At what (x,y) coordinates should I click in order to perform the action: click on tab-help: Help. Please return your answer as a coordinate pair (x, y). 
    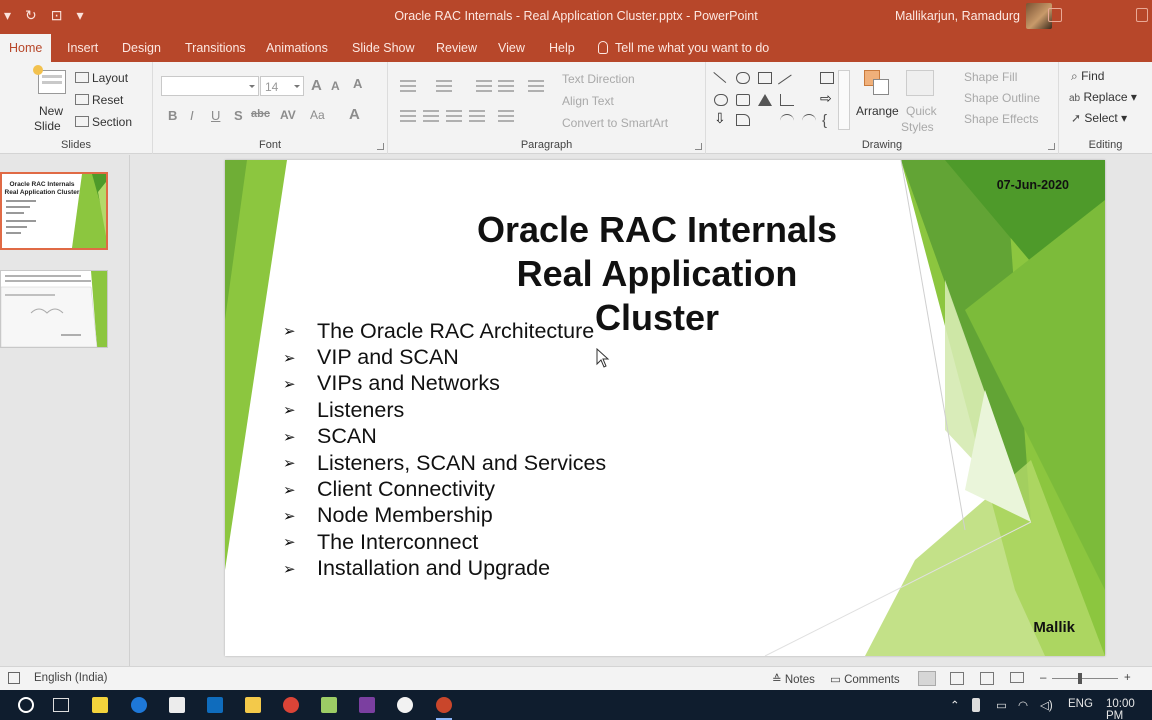
    Looking at the image, I should click on (562, 48).